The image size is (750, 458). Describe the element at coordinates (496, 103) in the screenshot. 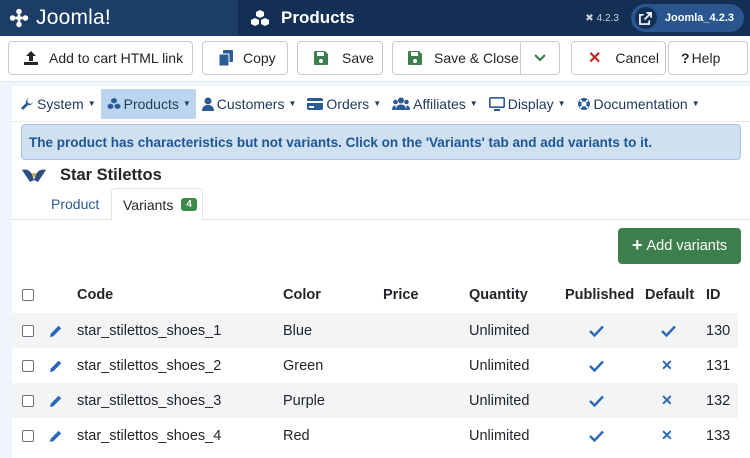

I see `monitor-icon` at that location.